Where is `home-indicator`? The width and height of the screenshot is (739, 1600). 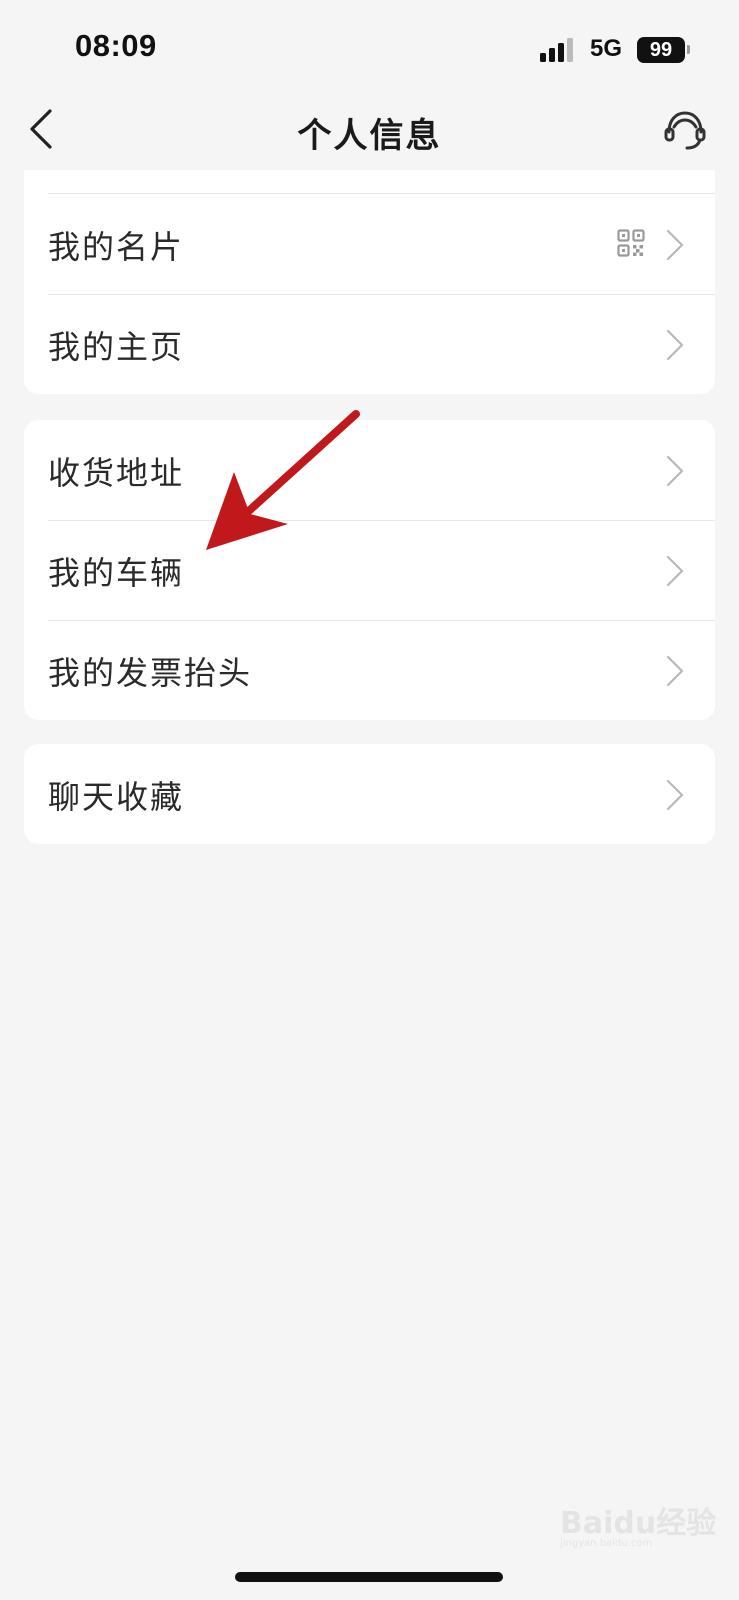 home-indicator is located at coordinates (369, 1577).